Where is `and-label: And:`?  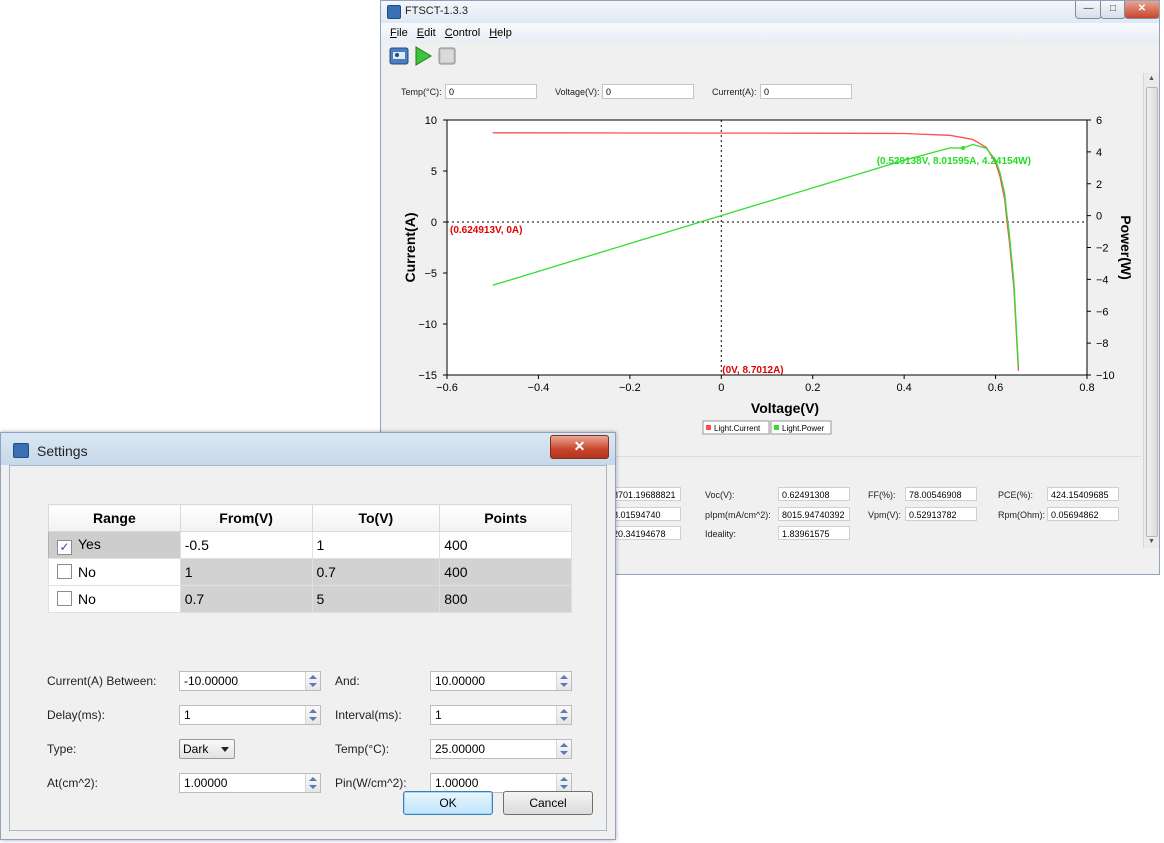 and-label: And: is located at coordinates (347, 681).